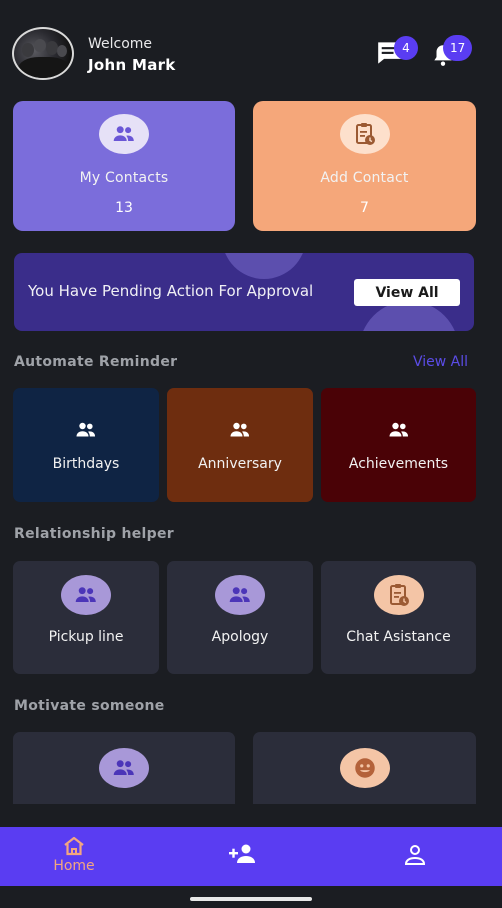  I want to click on bottom-navigation: Home, so click(251, 856).